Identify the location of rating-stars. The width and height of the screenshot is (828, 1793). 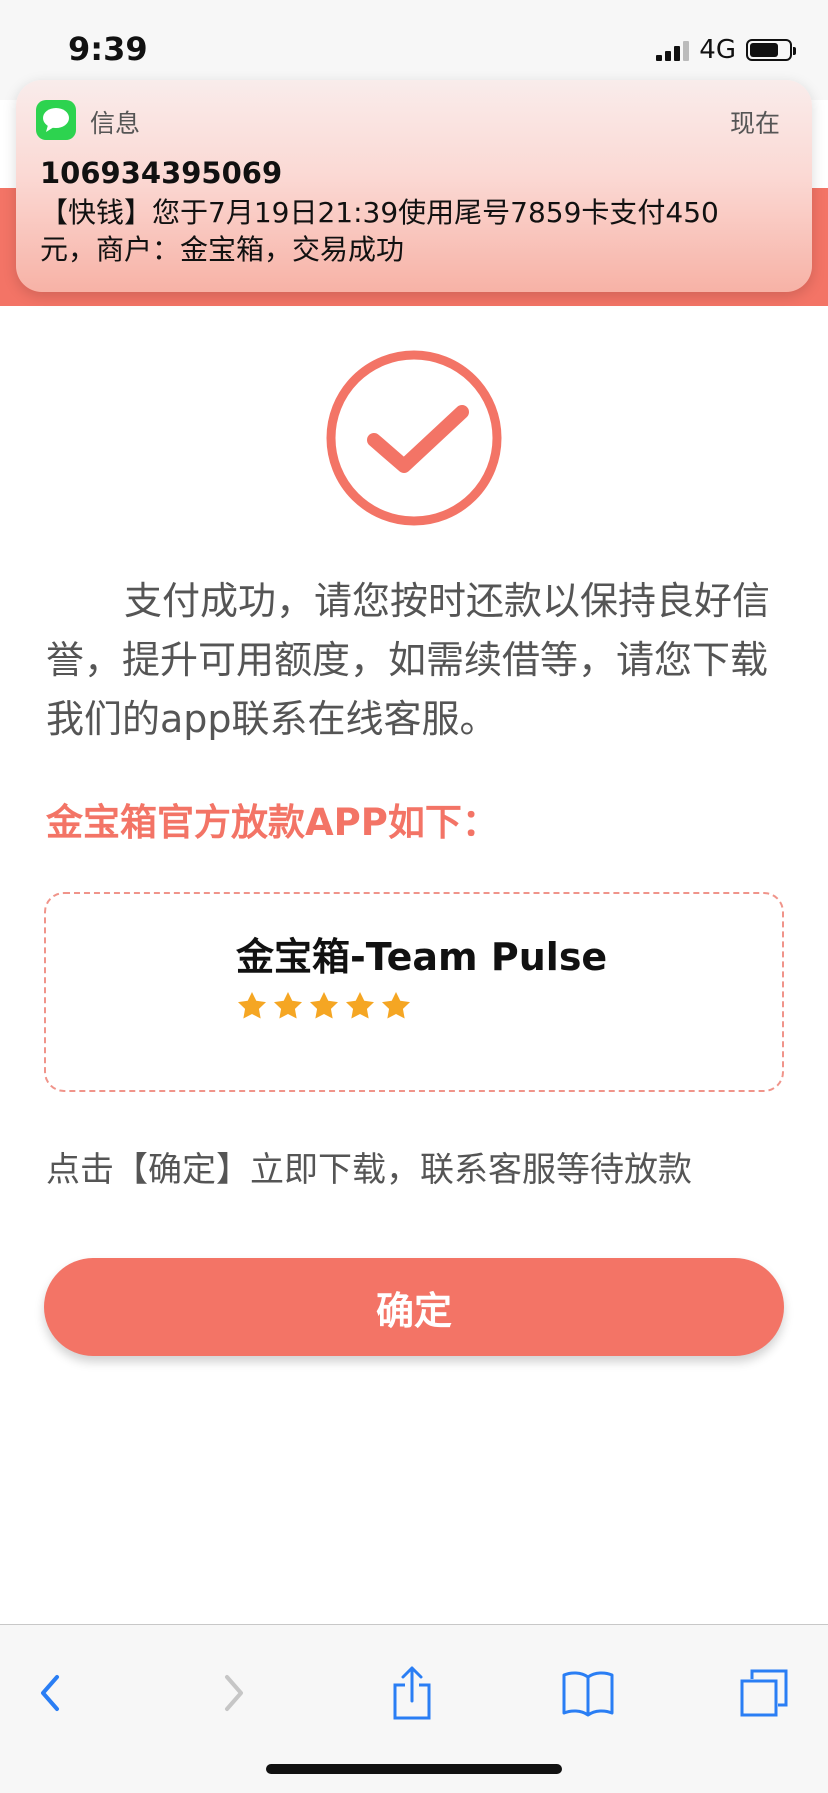
(324, 1006).